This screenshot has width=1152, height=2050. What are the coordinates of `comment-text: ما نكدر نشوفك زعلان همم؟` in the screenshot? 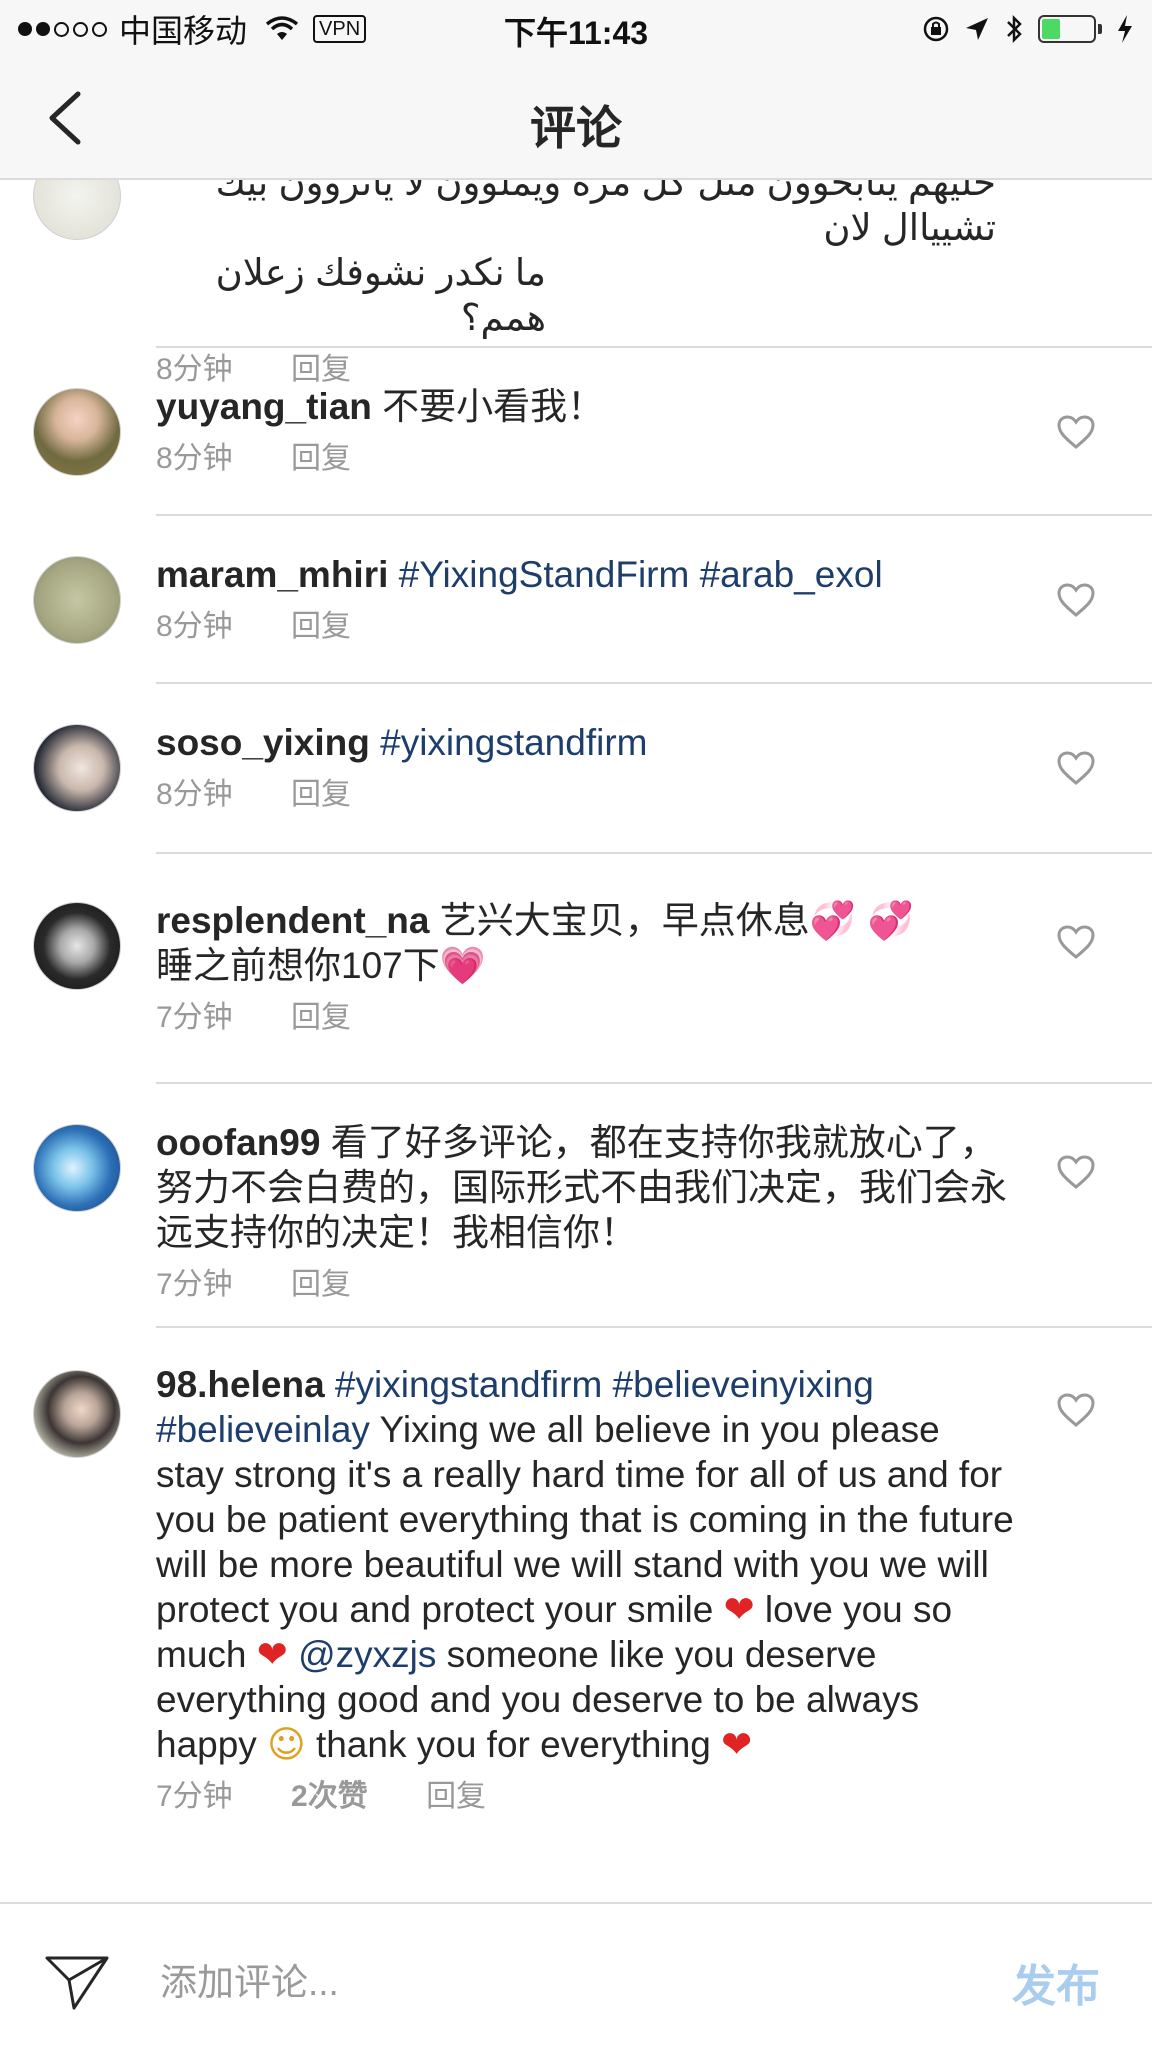 It's located at (380, 295).